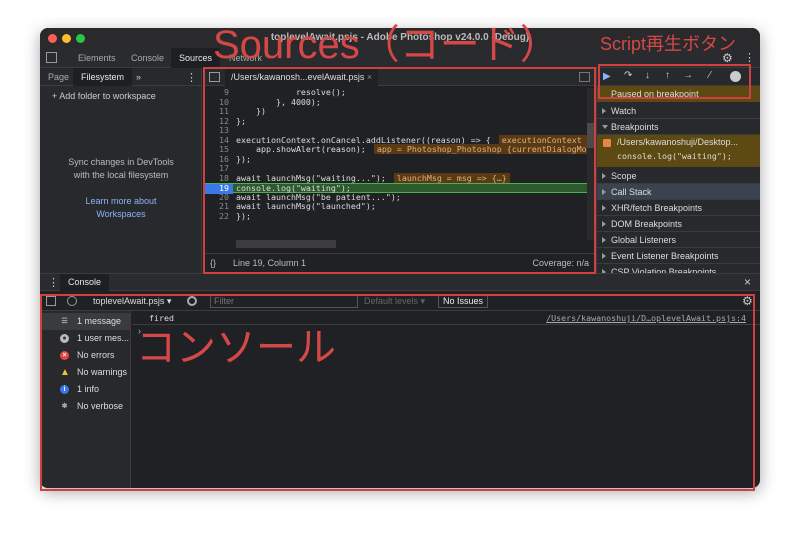 This screenshot has height=537, width=800. Describe the element at coordinates (52, 38) in the screenshot. I see `close-window-button` at that location.